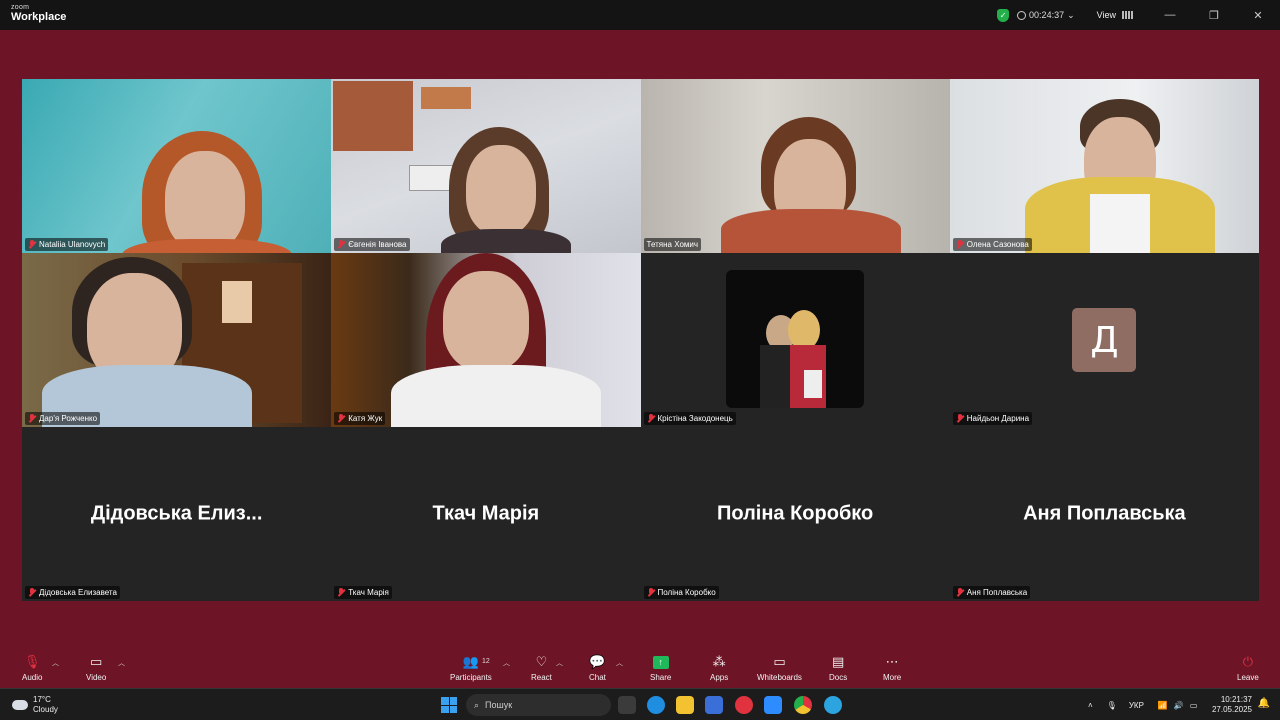 This screenshot has width=1280, height=720. What do you see at coordinates (470, 661) in the screenshot?
I see `participants-icon: 👥` at bounding box center [470, 661].